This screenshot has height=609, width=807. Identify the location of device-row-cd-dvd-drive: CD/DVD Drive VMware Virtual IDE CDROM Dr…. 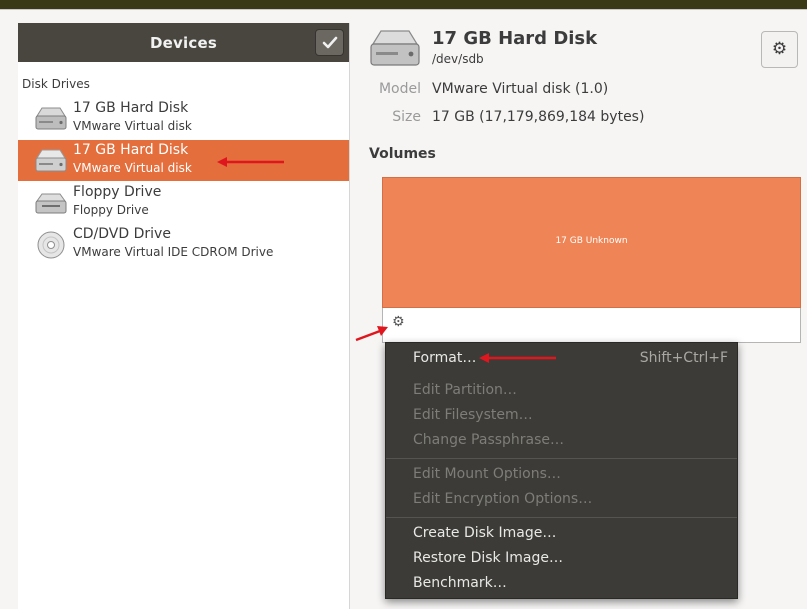
(183, 244).